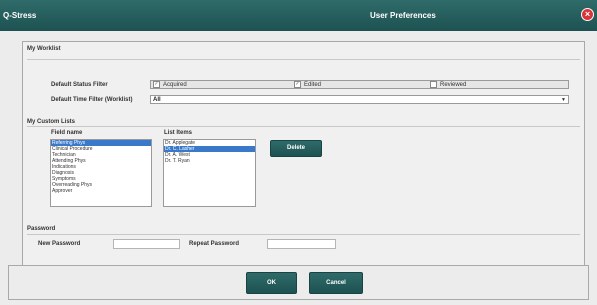 The height and width of the screenshot is (305, 597). What do you see at coordinates (146, 244) in the screenshot?
I see `new-password-field` at bounding box center [146, 244].